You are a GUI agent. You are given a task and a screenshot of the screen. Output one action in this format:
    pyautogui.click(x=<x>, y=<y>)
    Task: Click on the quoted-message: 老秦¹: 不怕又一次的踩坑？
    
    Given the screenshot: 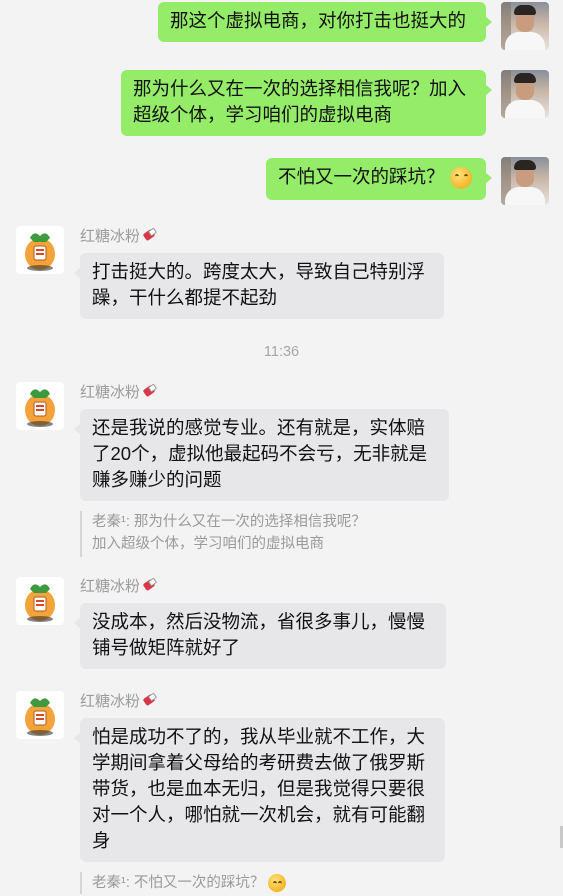 What is the action you would take?
    pyautogui.click(x=195, y=883)
    